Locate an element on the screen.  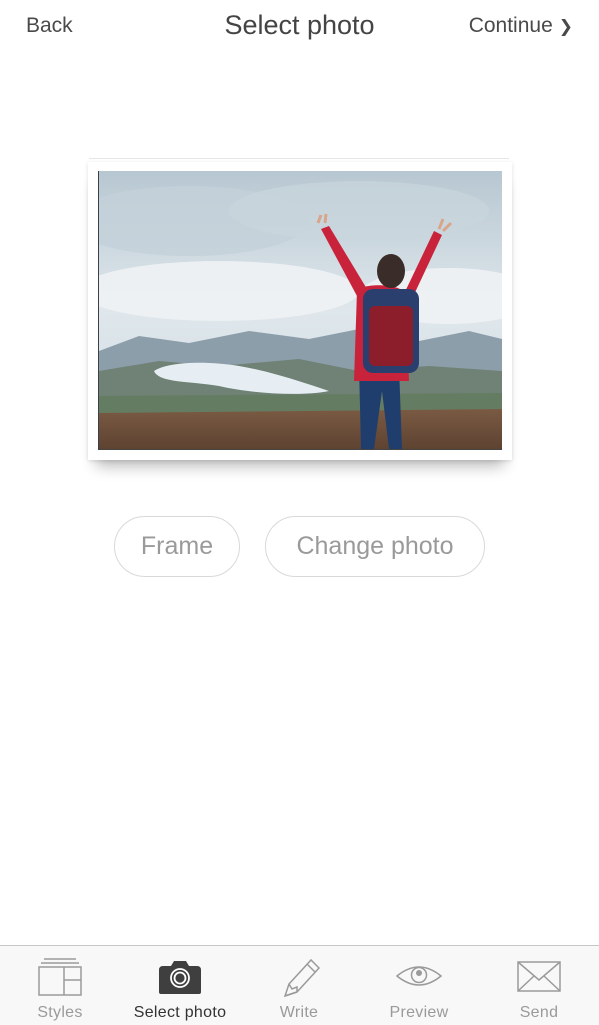
tab-send: Send is located at coordinates (539, 985).